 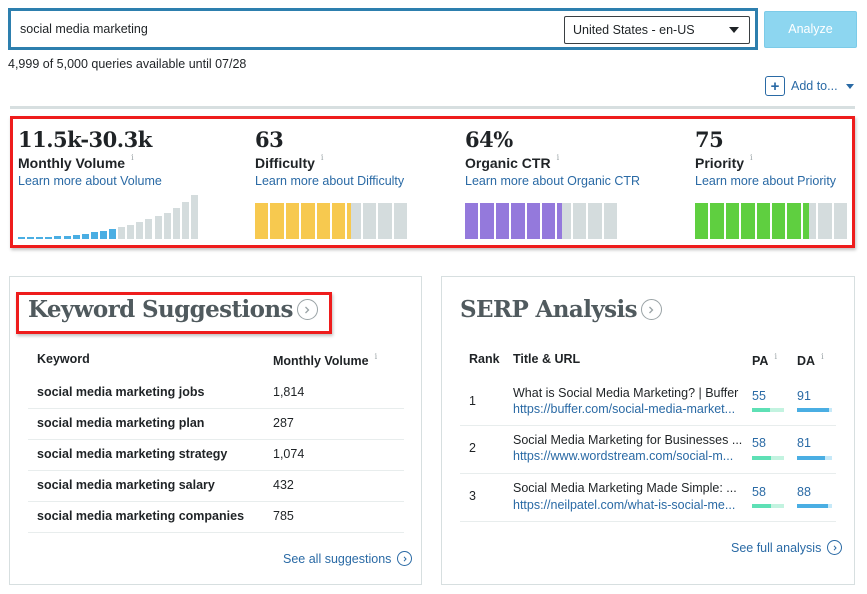 What do you see at coordinates (63, 359) in the screenshot?
I see `column-header-keyword: Keyword` at bounding box center [63, 359].